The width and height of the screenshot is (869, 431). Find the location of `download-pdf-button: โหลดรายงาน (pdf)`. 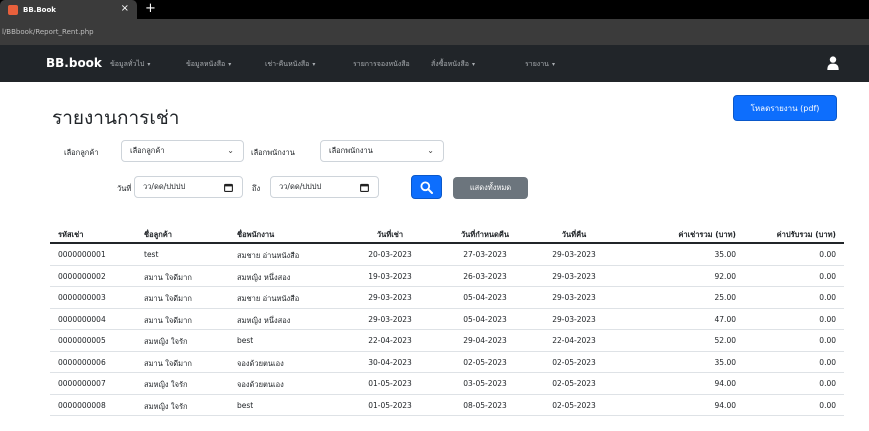

download-pdf-button: โหลดรายงาน (pdf) is located at coordinates (785, 108).